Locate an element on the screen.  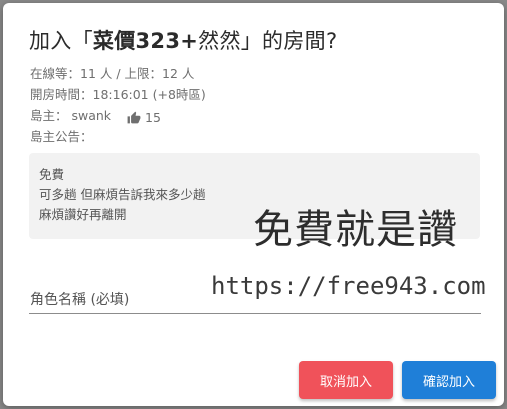
like-count: 15 is located at coordinates (153, 117).